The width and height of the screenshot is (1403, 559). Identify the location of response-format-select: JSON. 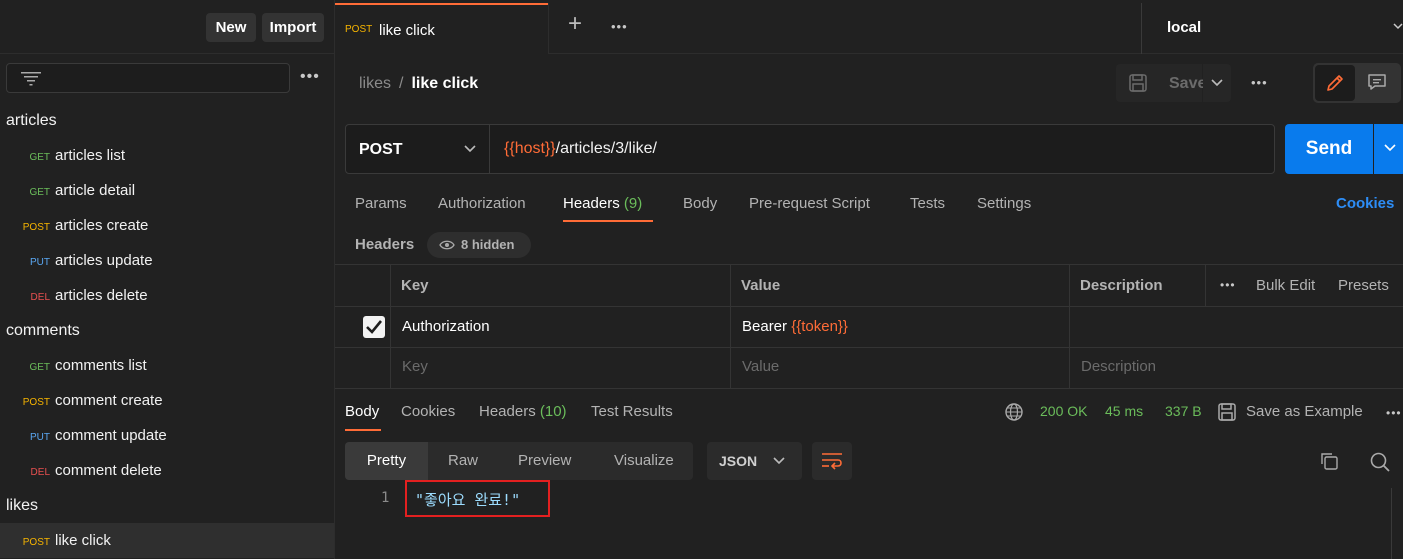
(754, 461).